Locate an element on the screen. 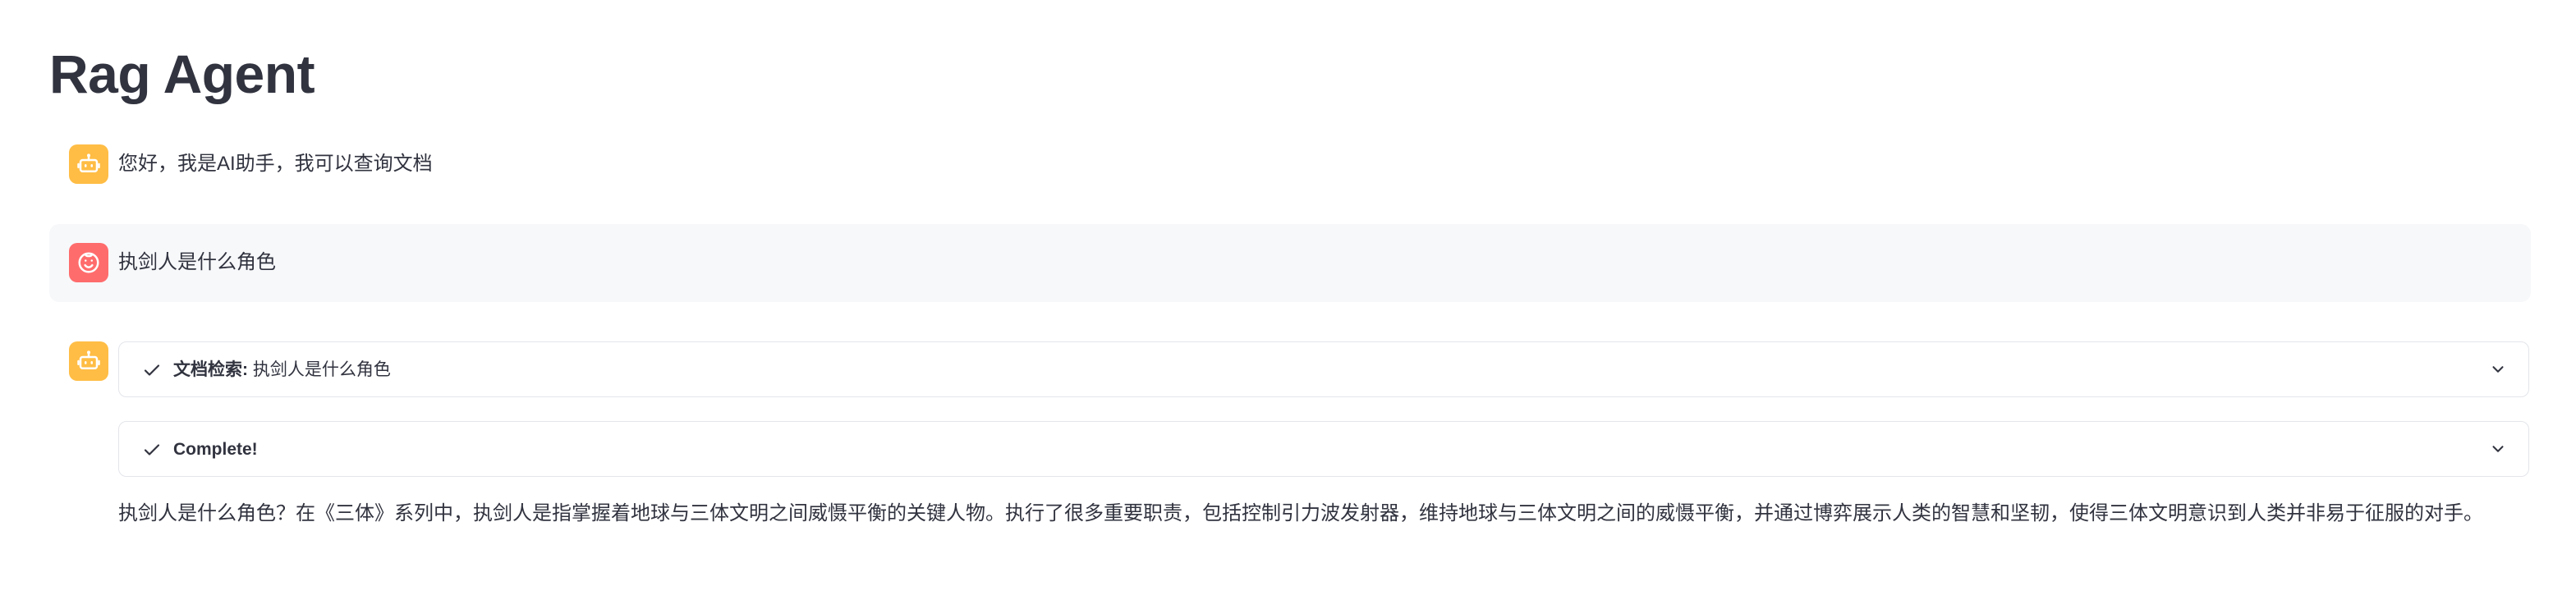 This screenshot has width=2576, height=609. step-expander-complete: Complete! is located at coordinates (1323, 449).